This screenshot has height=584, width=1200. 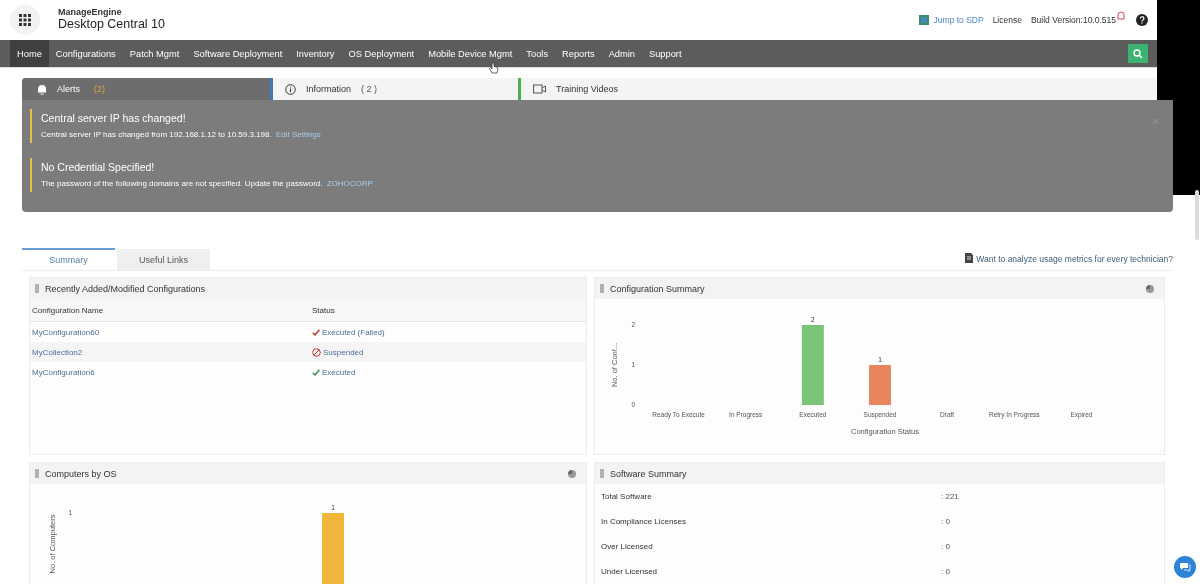 What do you see at coordinates (1197, 215) in the screenshot?
I see `scrollbar` at bounding box center [1197, 215].